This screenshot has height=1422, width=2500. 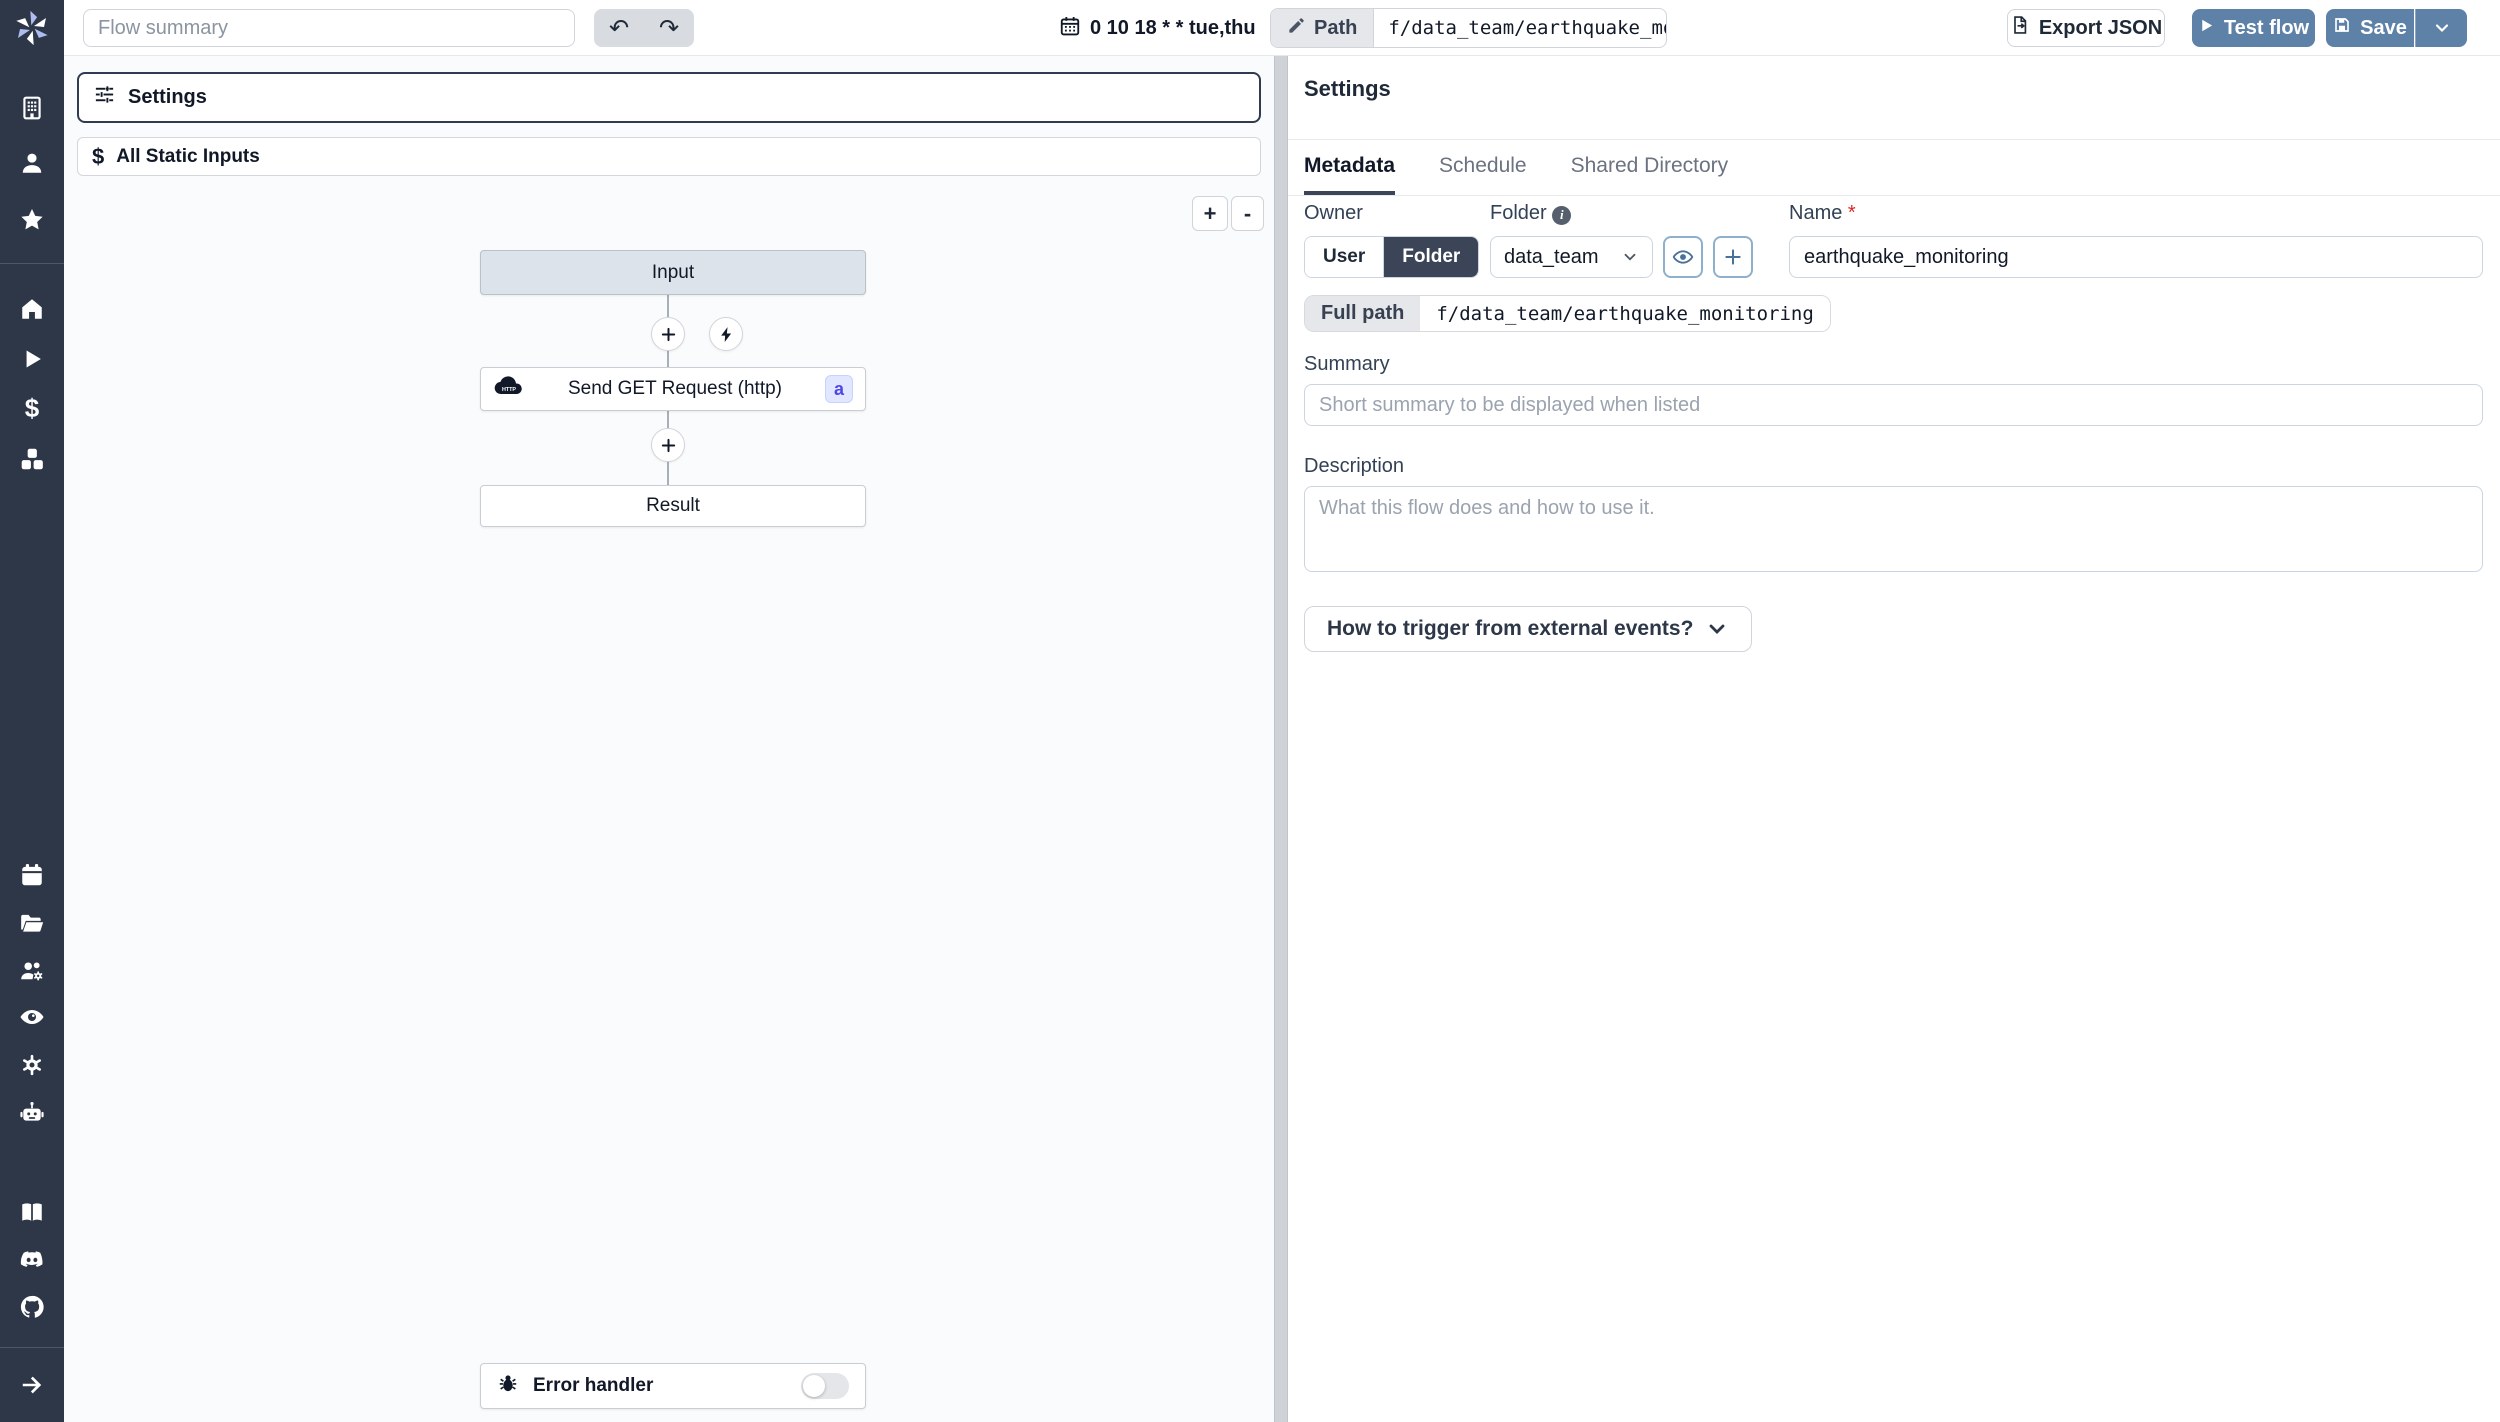 What do you see at coordinates (329, 28) in the screenshot?
I see `flow-summary-input` at bounding box center [329, 28].